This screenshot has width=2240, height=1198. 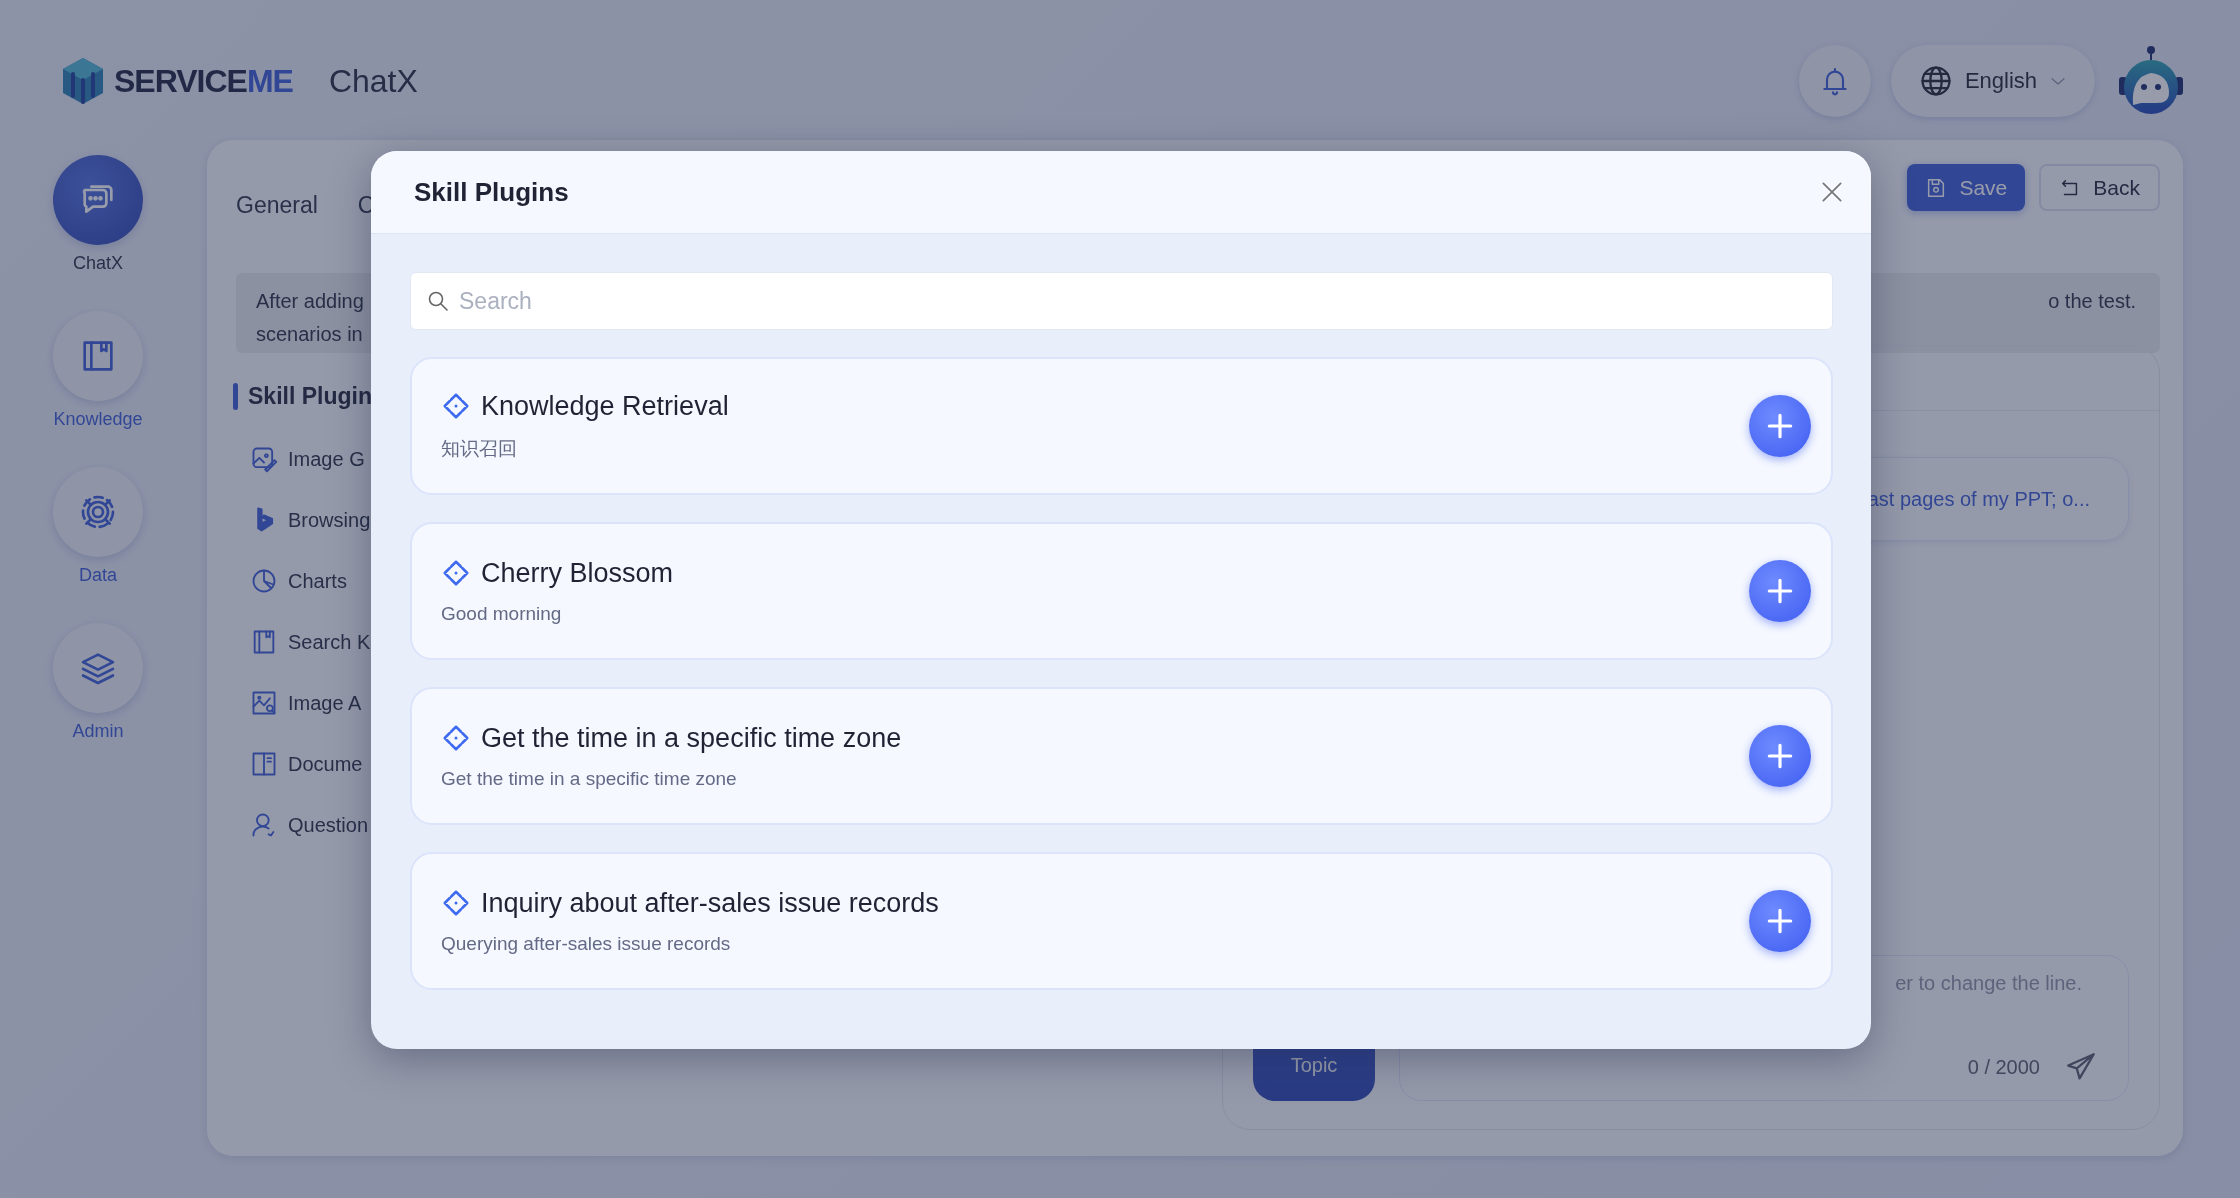 I want to click on plugin-description: Get the time in a specific time zone, so click(x=589, y=778).